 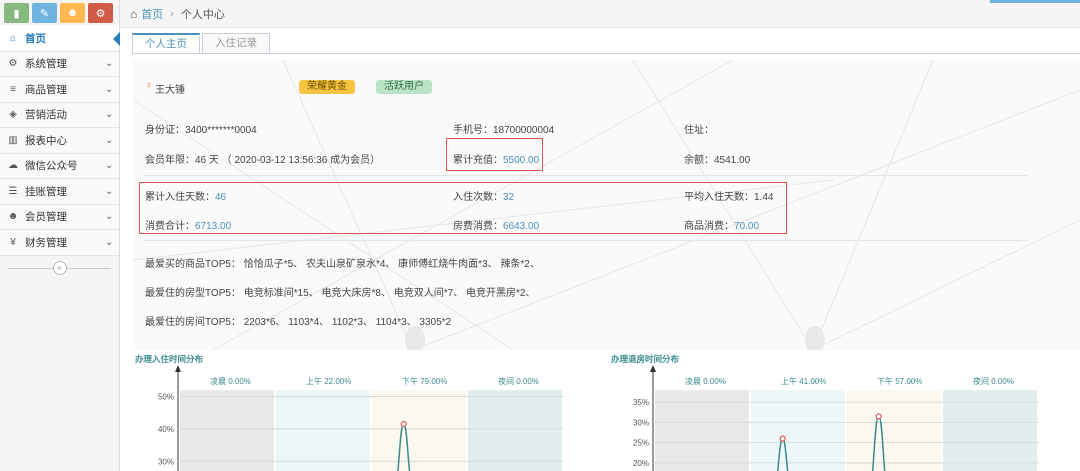 What do you see at coordinates (521, 160) in the screenshot?
I see `recharge-value: 5500.00` at bounding box center [521, 160].